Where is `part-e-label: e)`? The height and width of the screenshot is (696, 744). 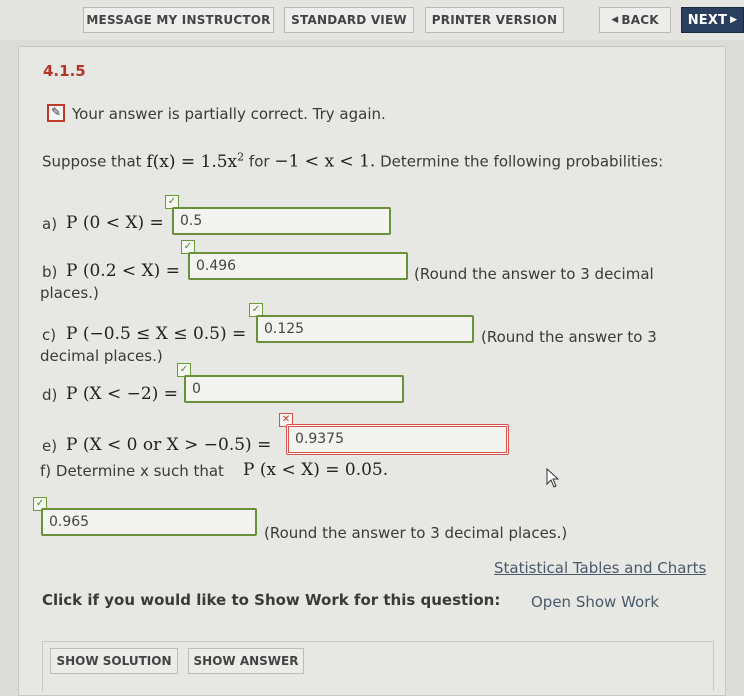 part-e-label: e) is located at coordinates (50, 446).